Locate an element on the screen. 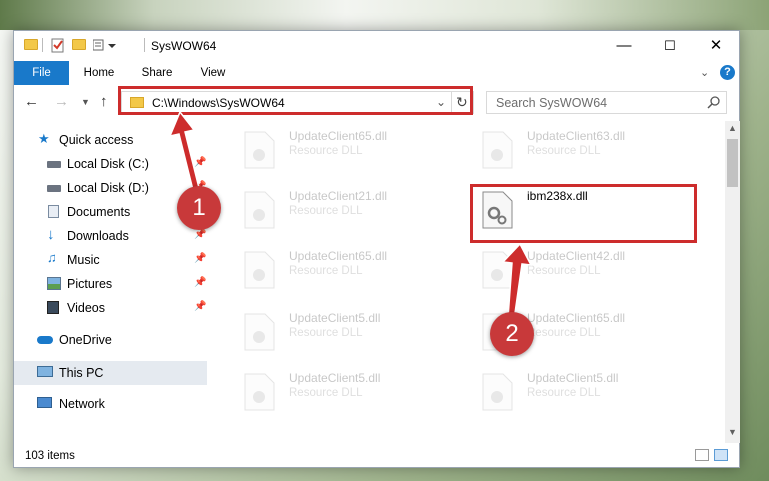 The image size is (769, 481). arrow-to-target-file is located at coordinates (517, 281).